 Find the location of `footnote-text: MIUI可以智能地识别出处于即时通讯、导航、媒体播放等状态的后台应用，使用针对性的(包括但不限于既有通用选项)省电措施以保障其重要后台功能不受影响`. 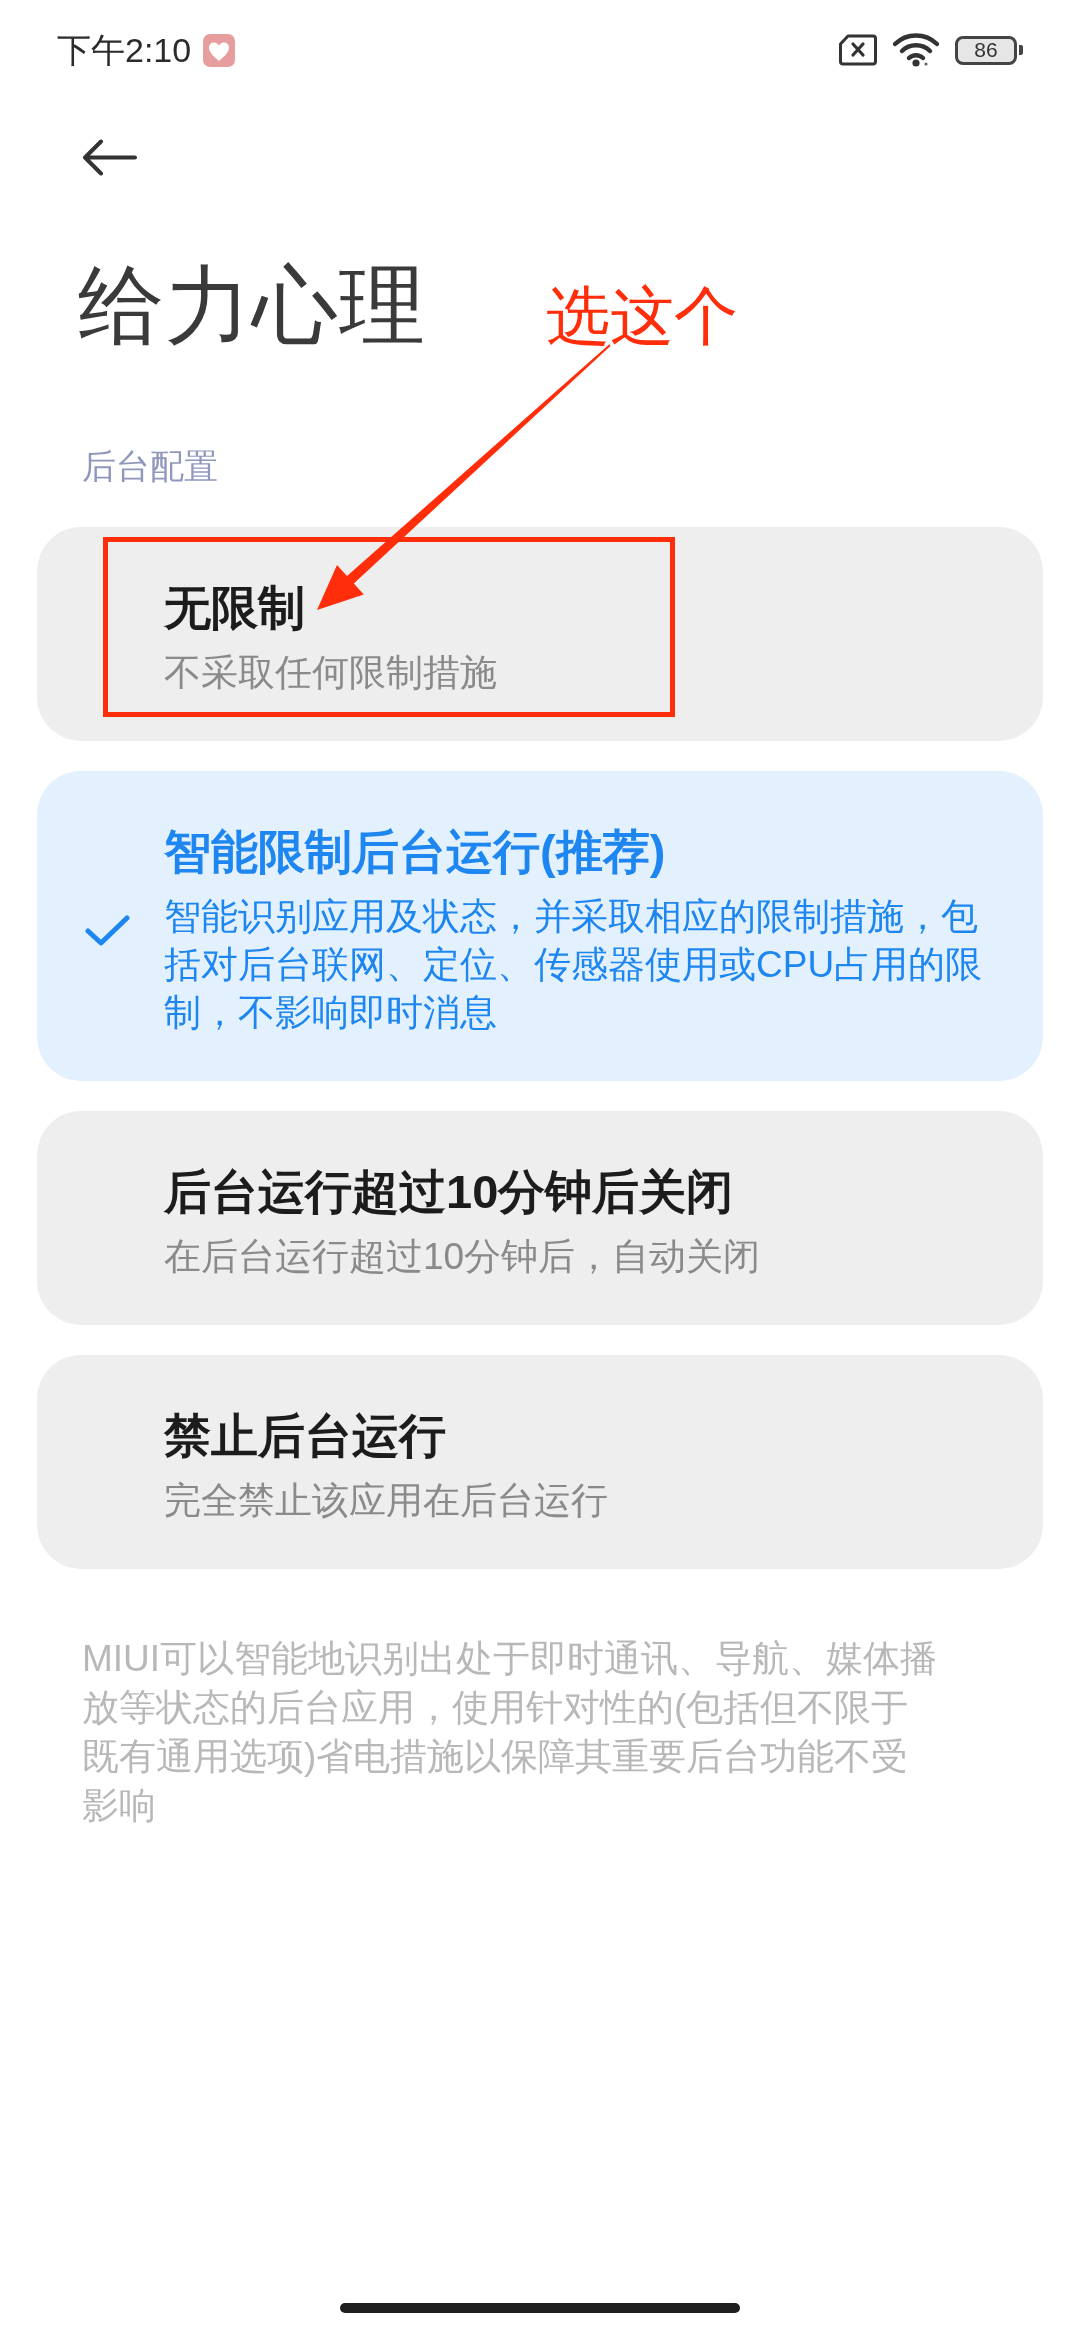

footnote-text: MIUI可以智能地识别出处于即时通讯、导航、媒体播放等状态的后台应用，使用针对性的(包括但不限于既有通用选项)省电措施以保障其重要后台功能不受影响 is located at coordinates (510, 1732).